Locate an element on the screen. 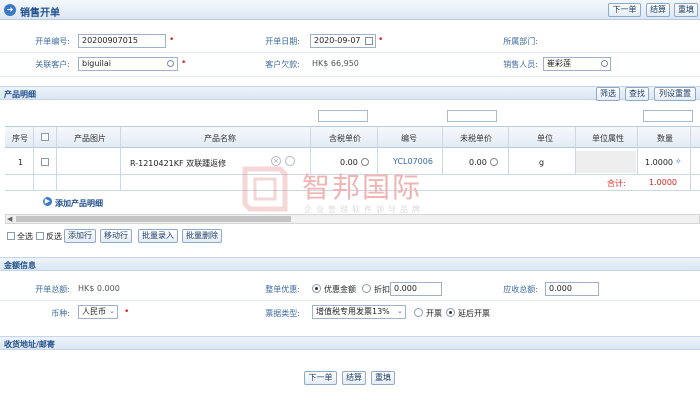  scroll-left-icon: ◀ is located at coordinates (9, 219).